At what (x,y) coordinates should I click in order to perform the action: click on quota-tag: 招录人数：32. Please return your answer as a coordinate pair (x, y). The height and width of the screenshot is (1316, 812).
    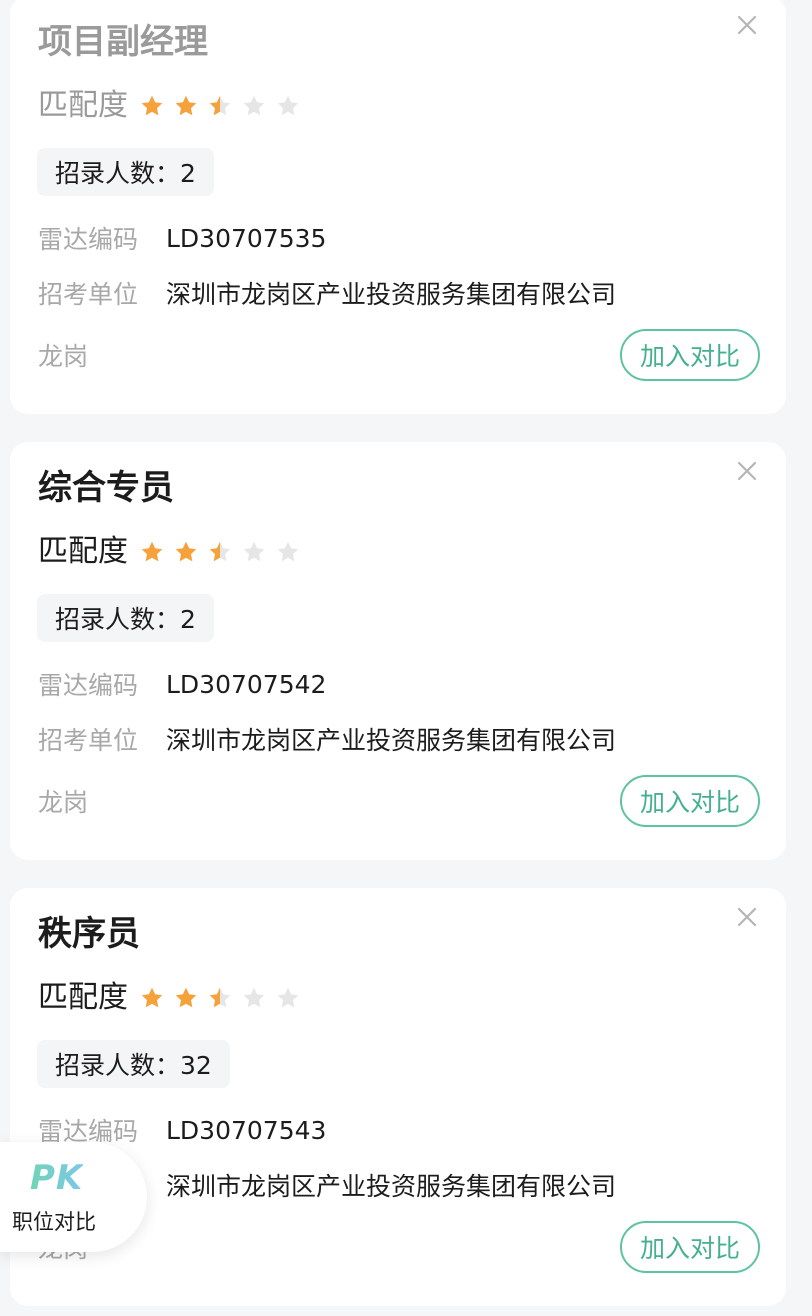
    Looking at the image, I should click on (133, 1064).